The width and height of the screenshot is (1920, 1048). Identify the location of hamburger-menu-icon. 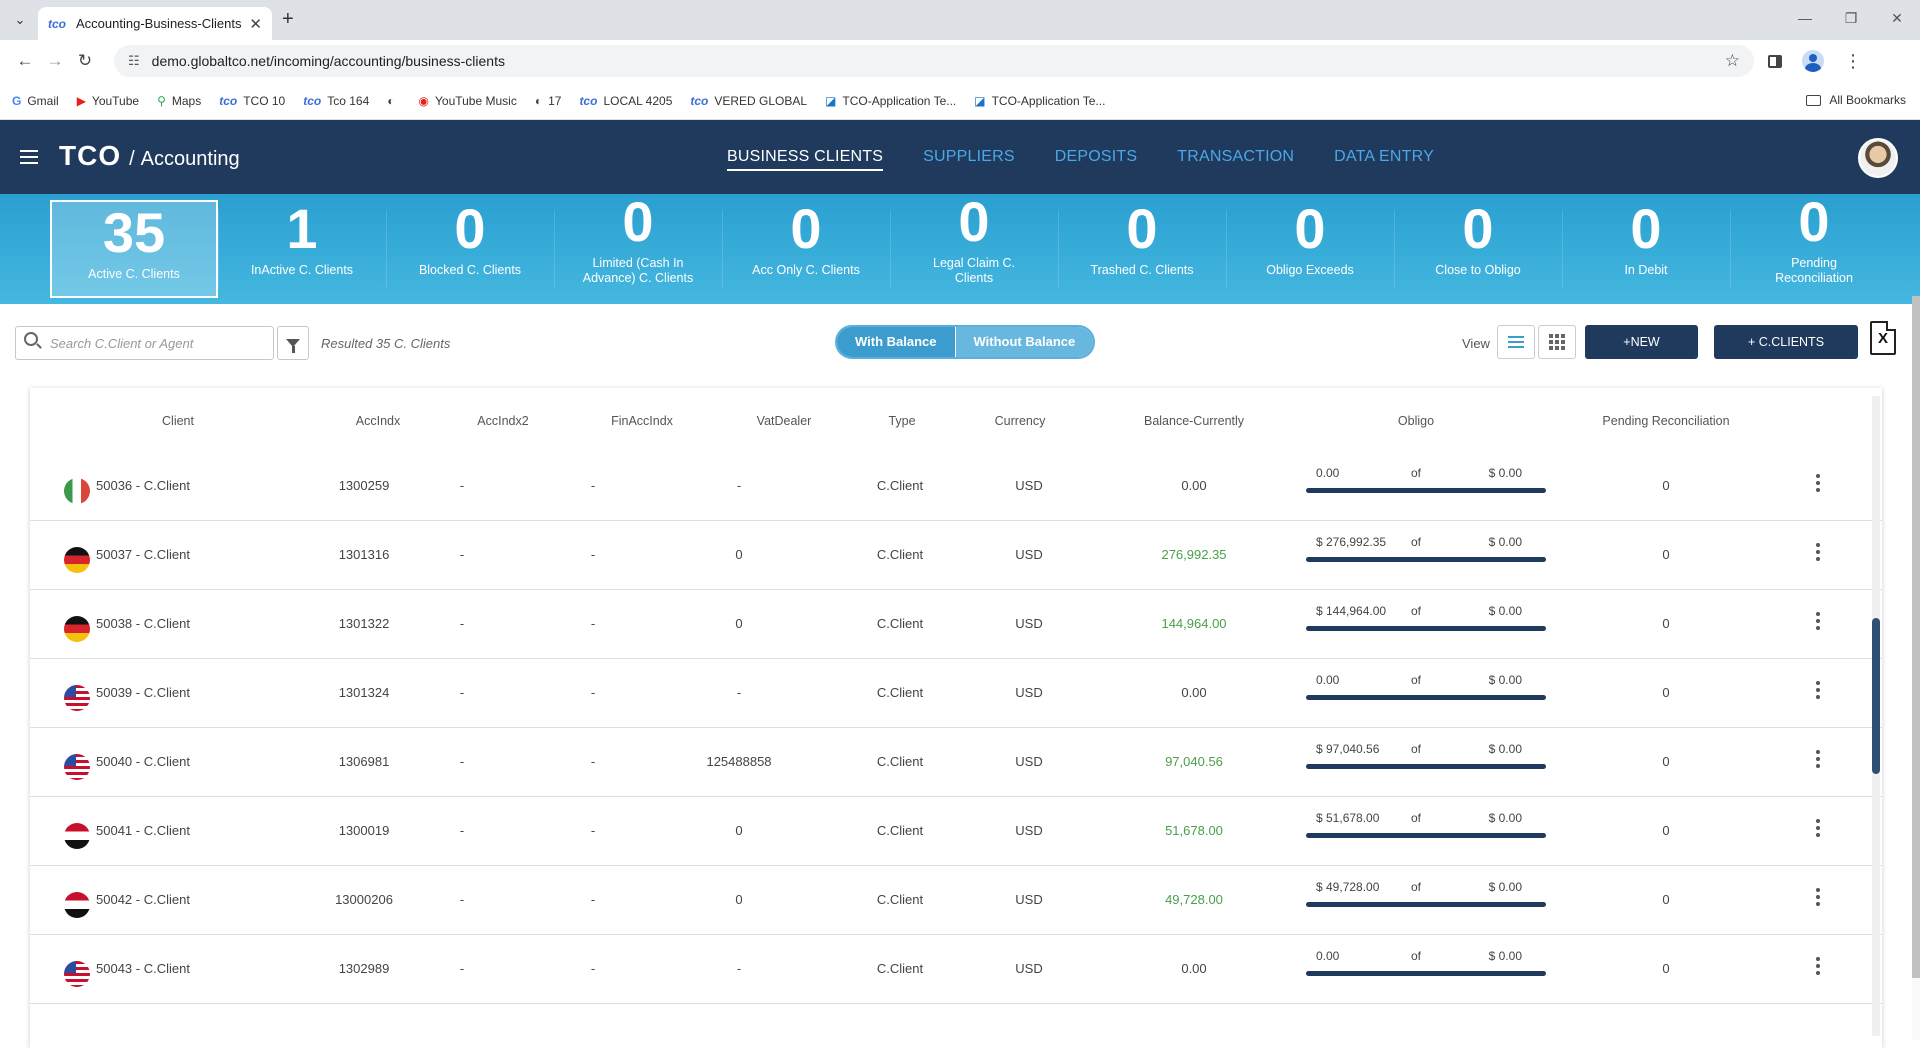
(29, 159).